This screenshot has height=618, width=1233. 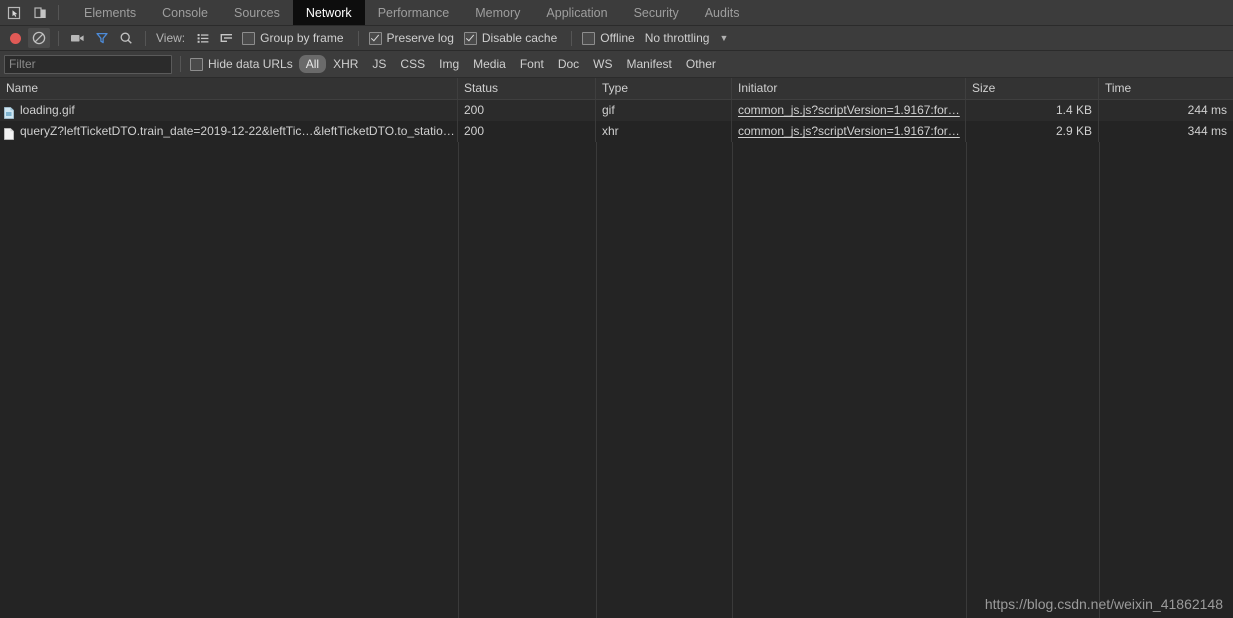 What do you see at coordinates (126, 38) in the screenshot?
I see `search-magnifier-icon` at bounding box center [126, 38].